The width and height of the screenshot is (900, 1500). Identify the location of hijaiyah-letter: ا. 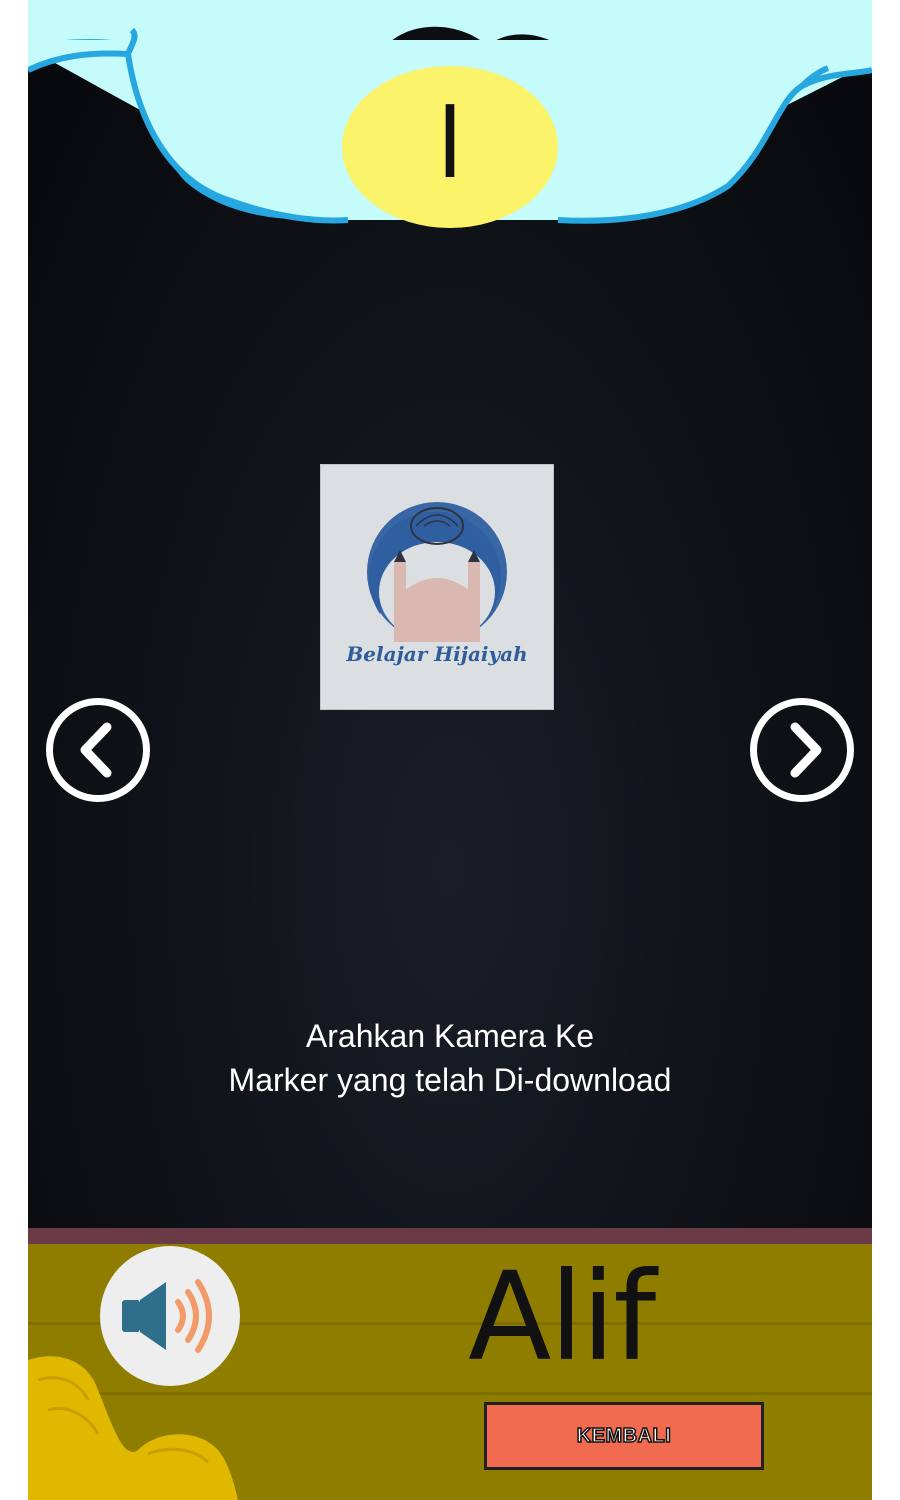
(450, 144).